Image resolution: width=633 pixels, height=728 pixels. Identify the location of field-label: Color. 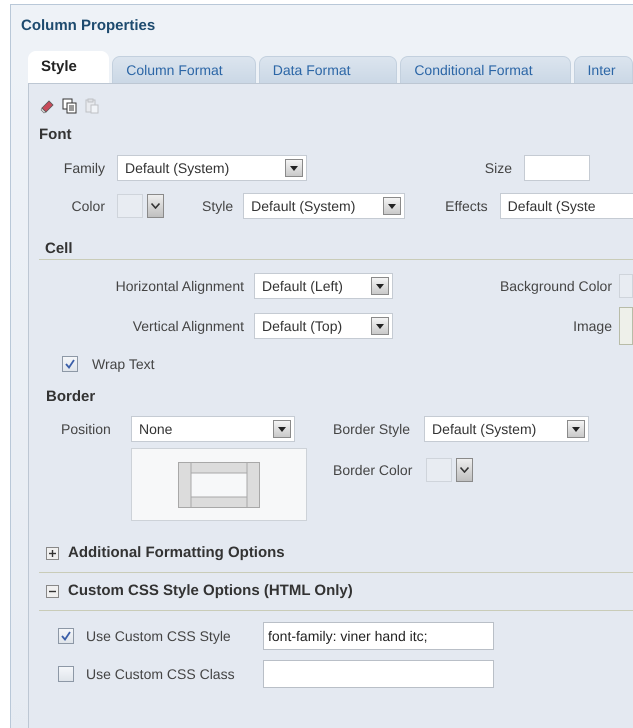
(87, 206).